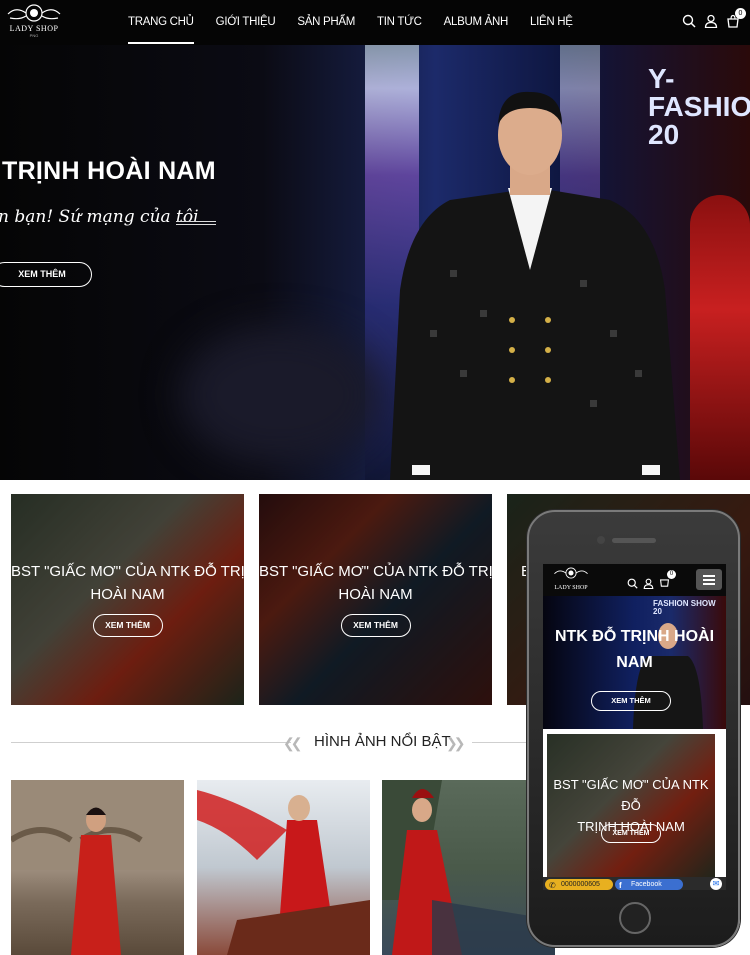  What do you see at coordinates (456, 743) in the screenshot?
I see `chevron-right-icon: ❯❯` at bounding box center [456, 743].